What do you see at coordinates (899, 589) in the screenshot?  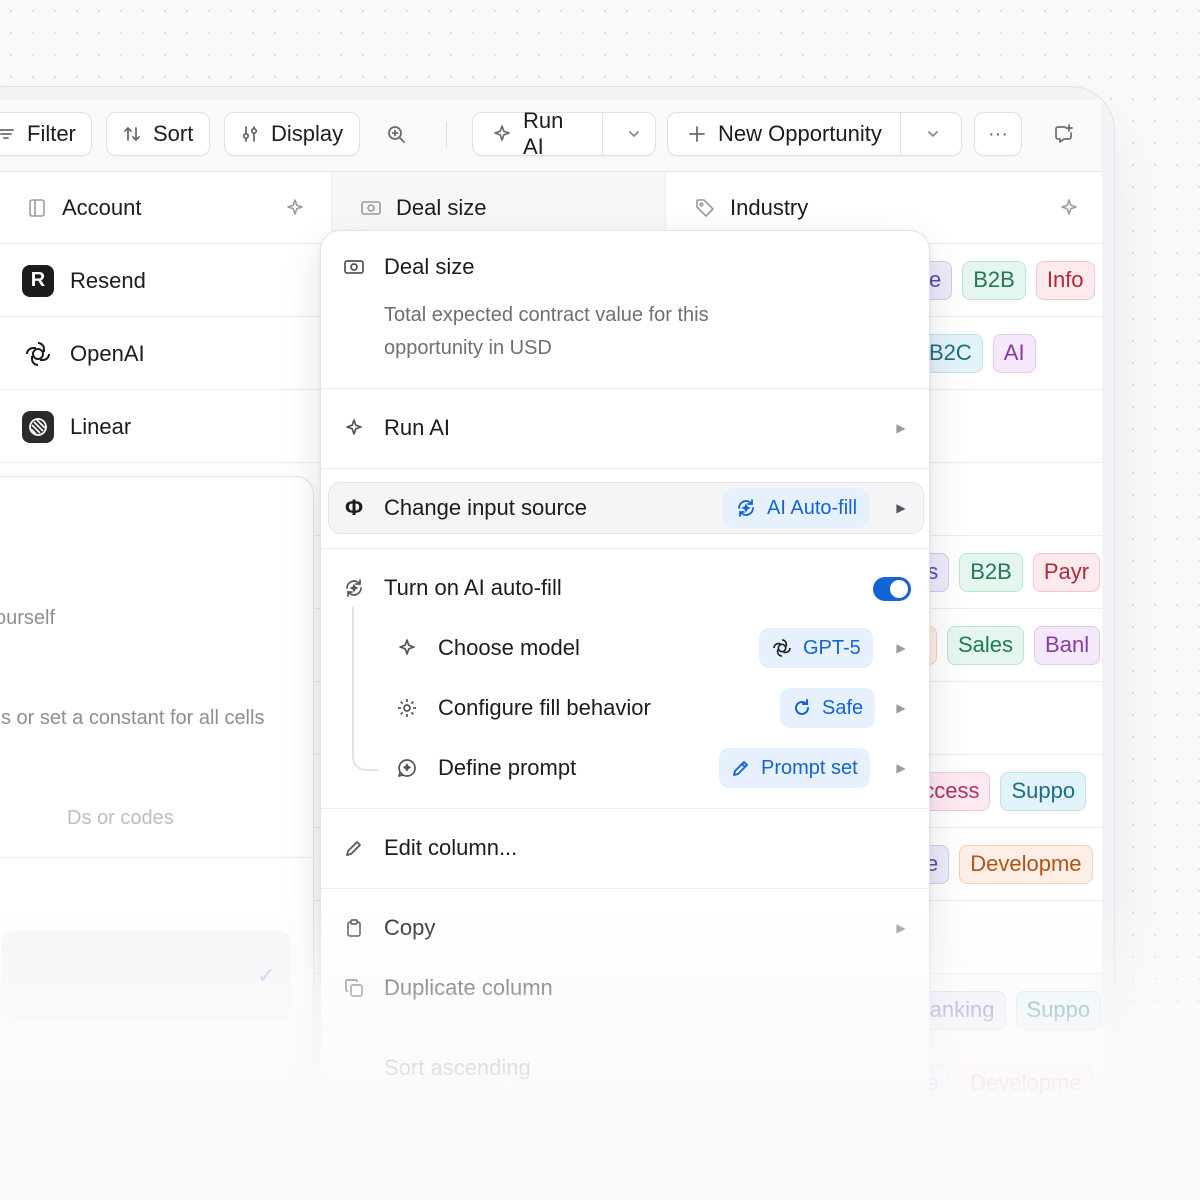 I see `toggle-knob` at bounding box center [899, 589].